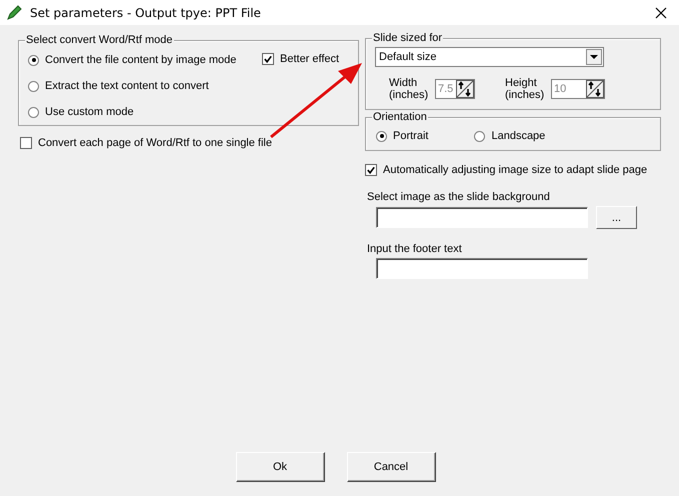  What do you see at coordinates (14, 12) in the screenshot?
I see `pencil-icon` at bounding box center [14, 12].